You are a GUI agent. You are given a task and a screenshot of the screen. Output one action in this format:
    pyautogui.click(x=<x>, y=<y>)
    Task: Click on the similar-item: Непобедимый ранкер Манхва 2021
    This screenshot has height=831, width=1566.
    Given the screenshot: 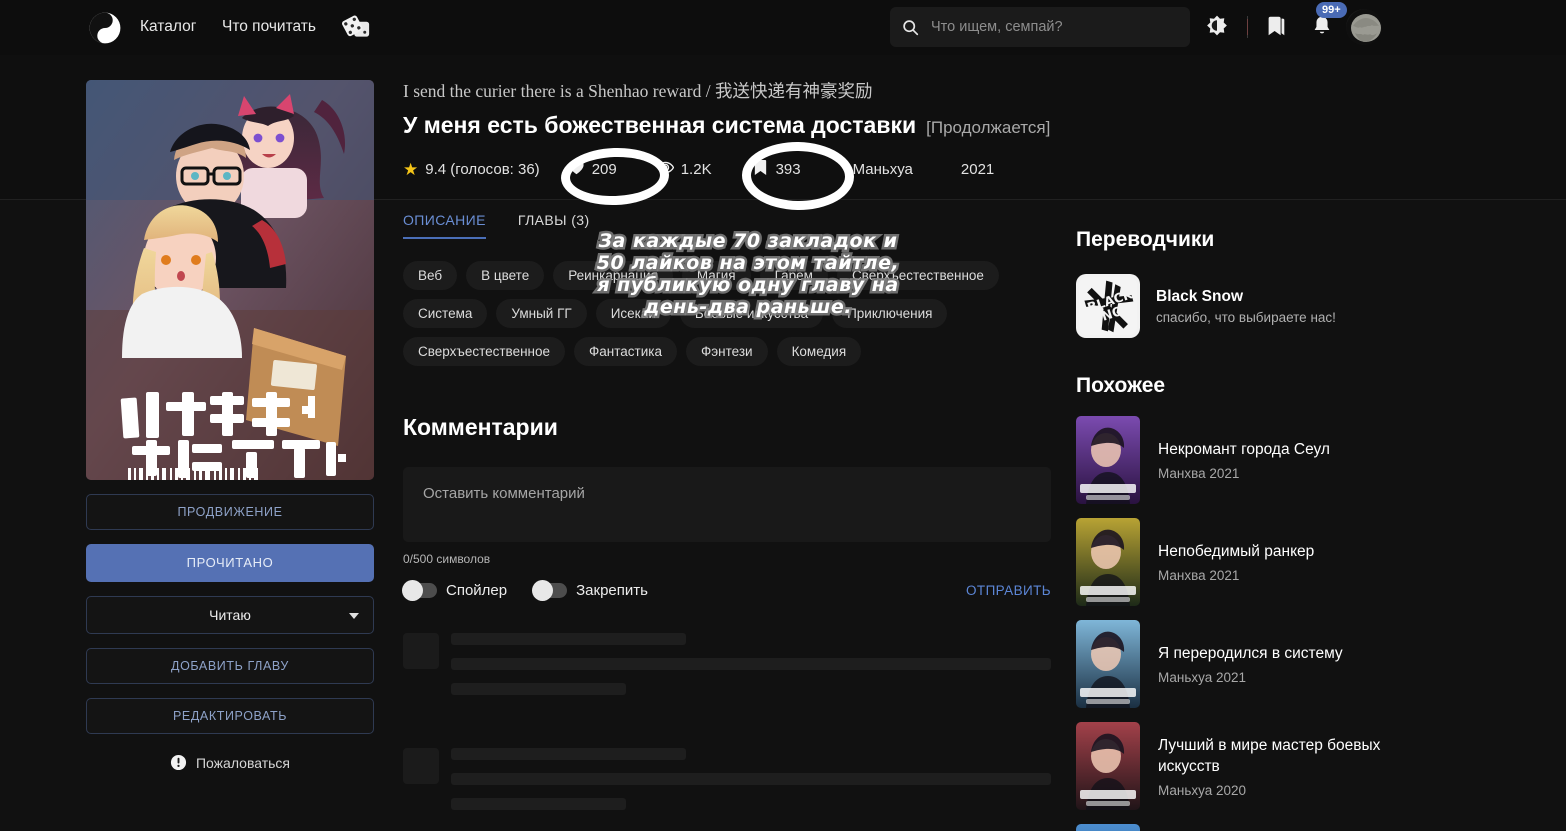 What is the action you would take?
    pyautogui.click(x=1286, y=562)
    